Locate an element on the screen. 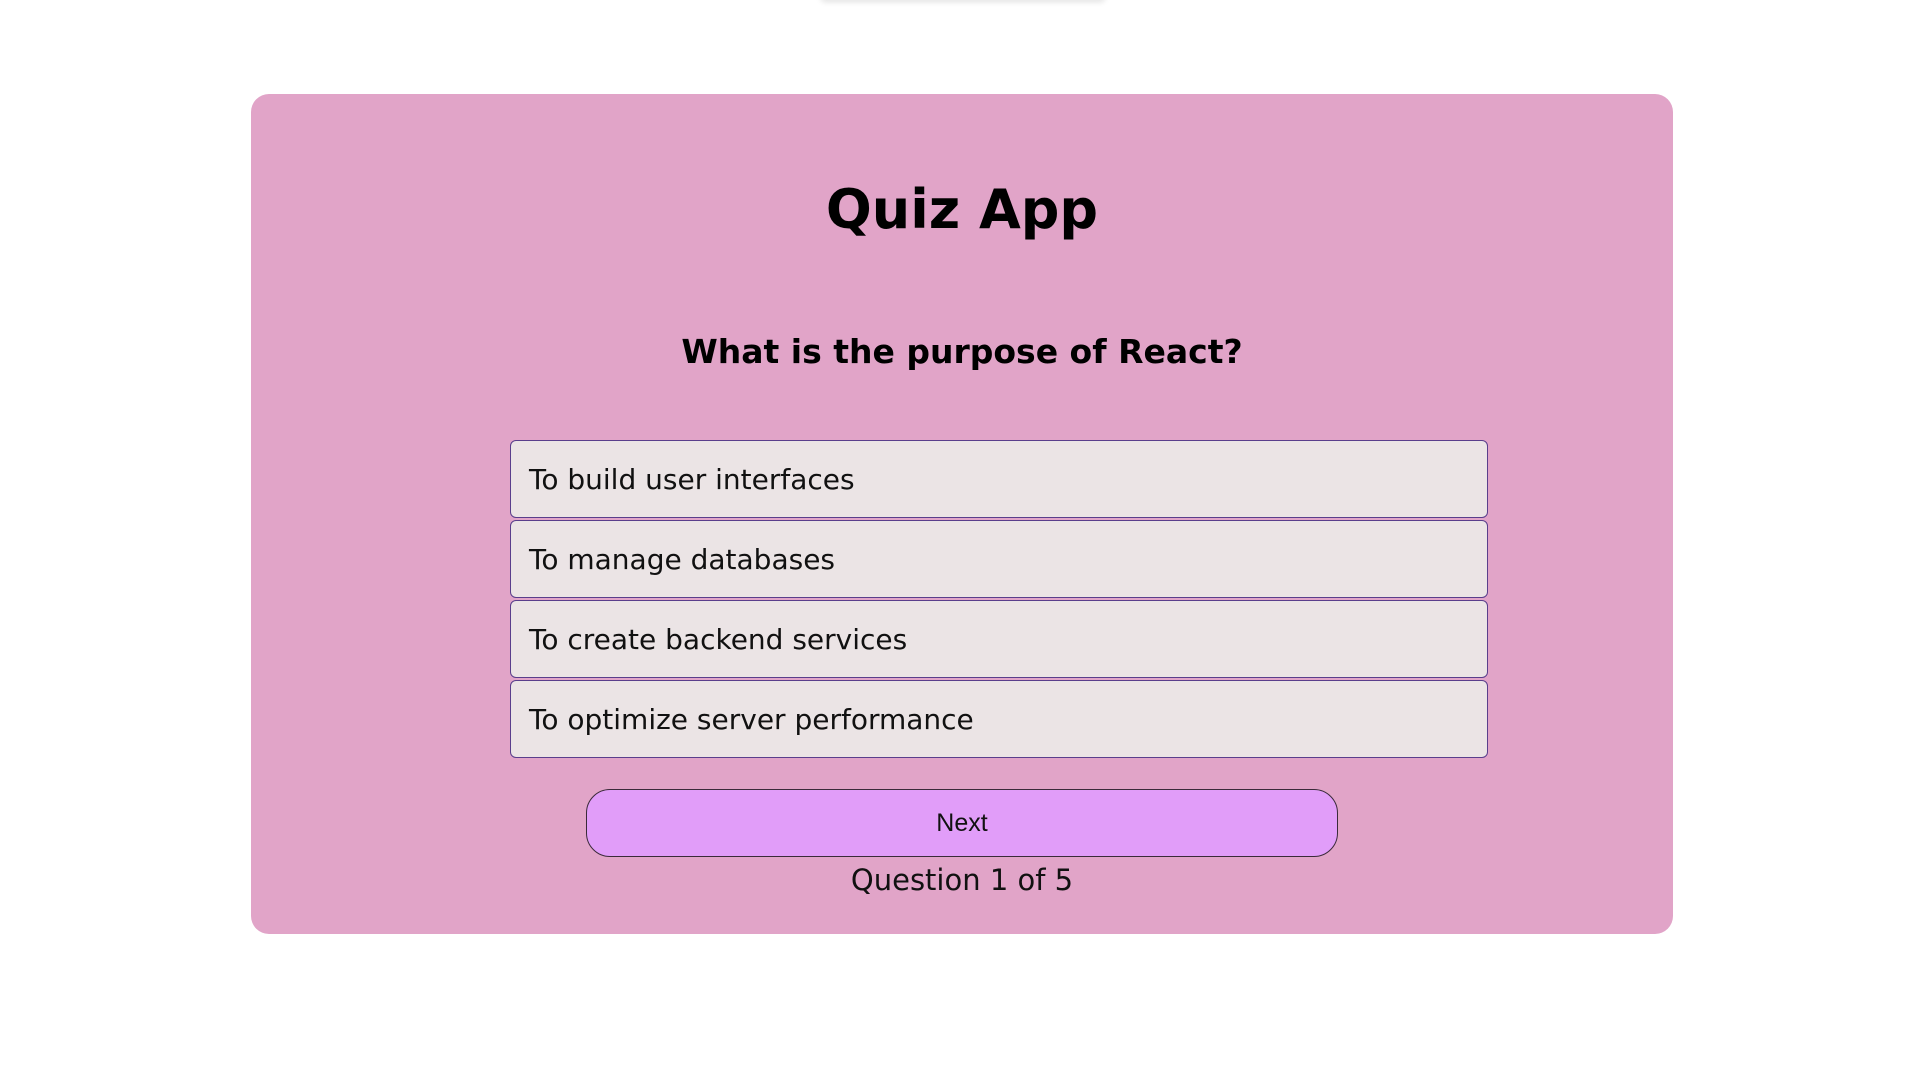  next-button: Next is located at coordinates (962, 823).